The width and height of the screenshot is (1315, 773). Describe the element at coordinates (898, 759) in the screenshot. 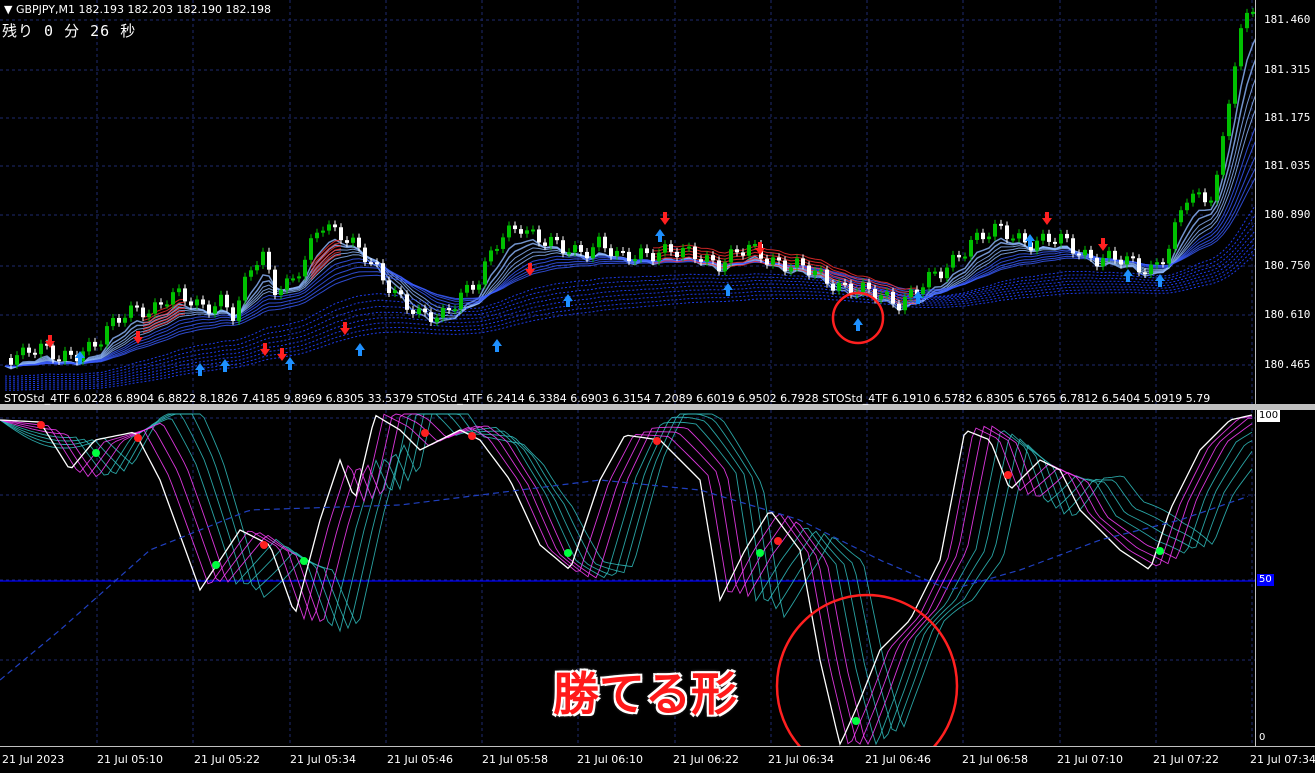

I see `time-tick-label: 21 Jul 06:46` at that location.